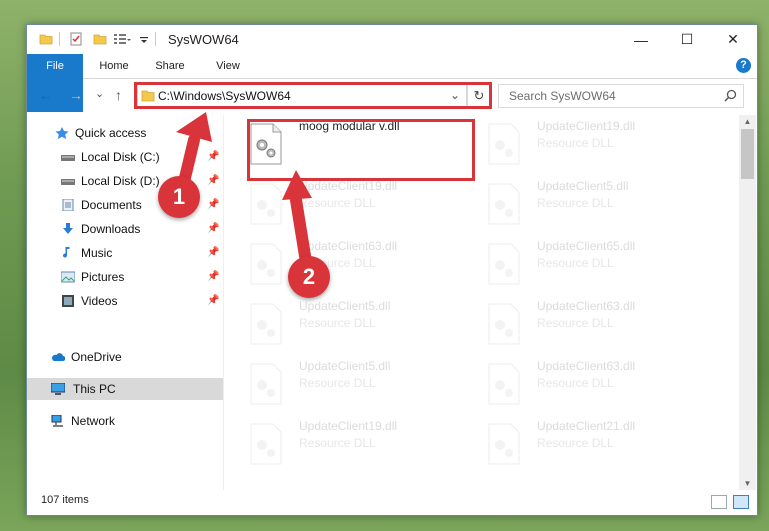 The image size is (769, 531). What do you see at coordinates (131, 421) in the screenshot?
I see `sidebar-item-network: Network` at bounding box center [131, 421].